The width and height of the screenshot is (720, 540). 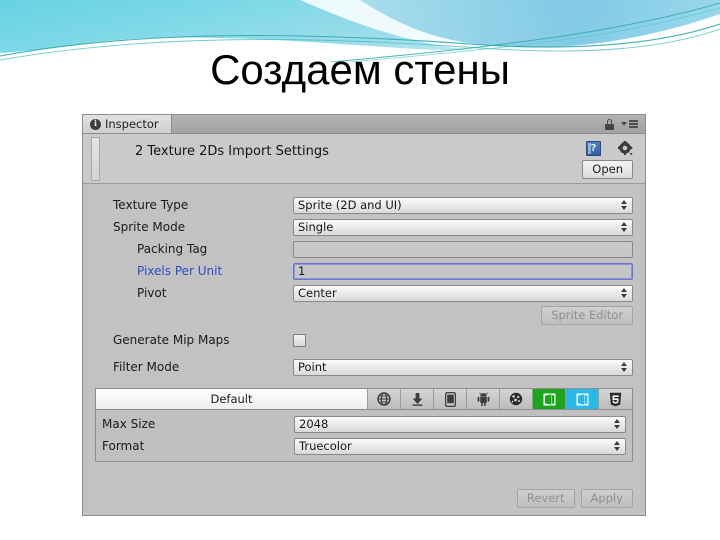 I want to click on object-title: 2 Texture 2Ds Import Settings, so click(x=232, y=151).